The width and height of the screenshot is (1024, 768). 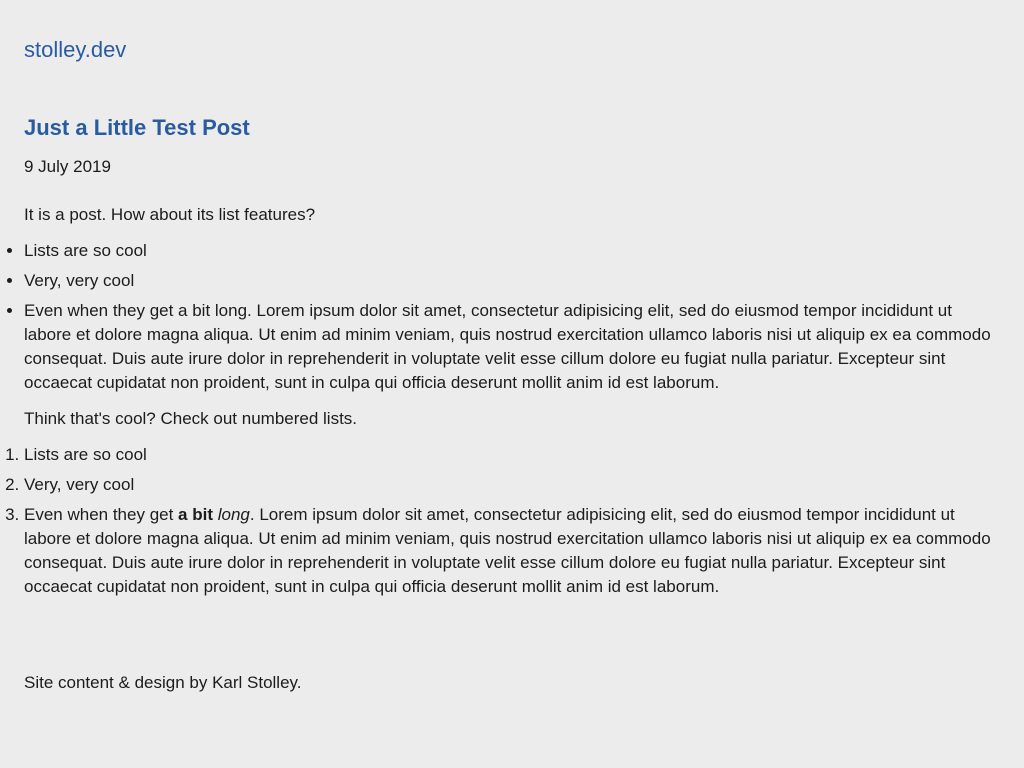 What do you see at coordinates (163, 682) in the screenshot?
I see `footer-credit: Site content & design by Karl Stolley.` at bounding box center [163, 682].